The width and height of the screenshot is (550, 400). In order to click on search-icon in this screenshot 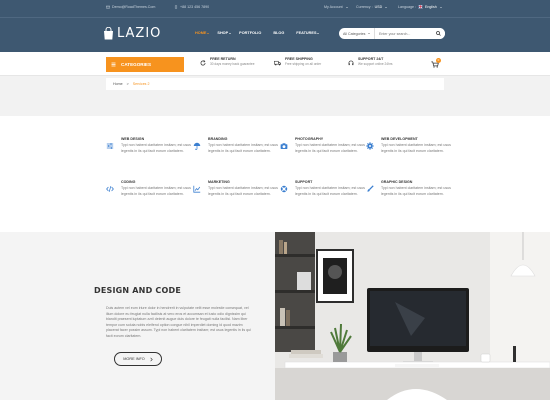, I will do `click(438, 33)`.